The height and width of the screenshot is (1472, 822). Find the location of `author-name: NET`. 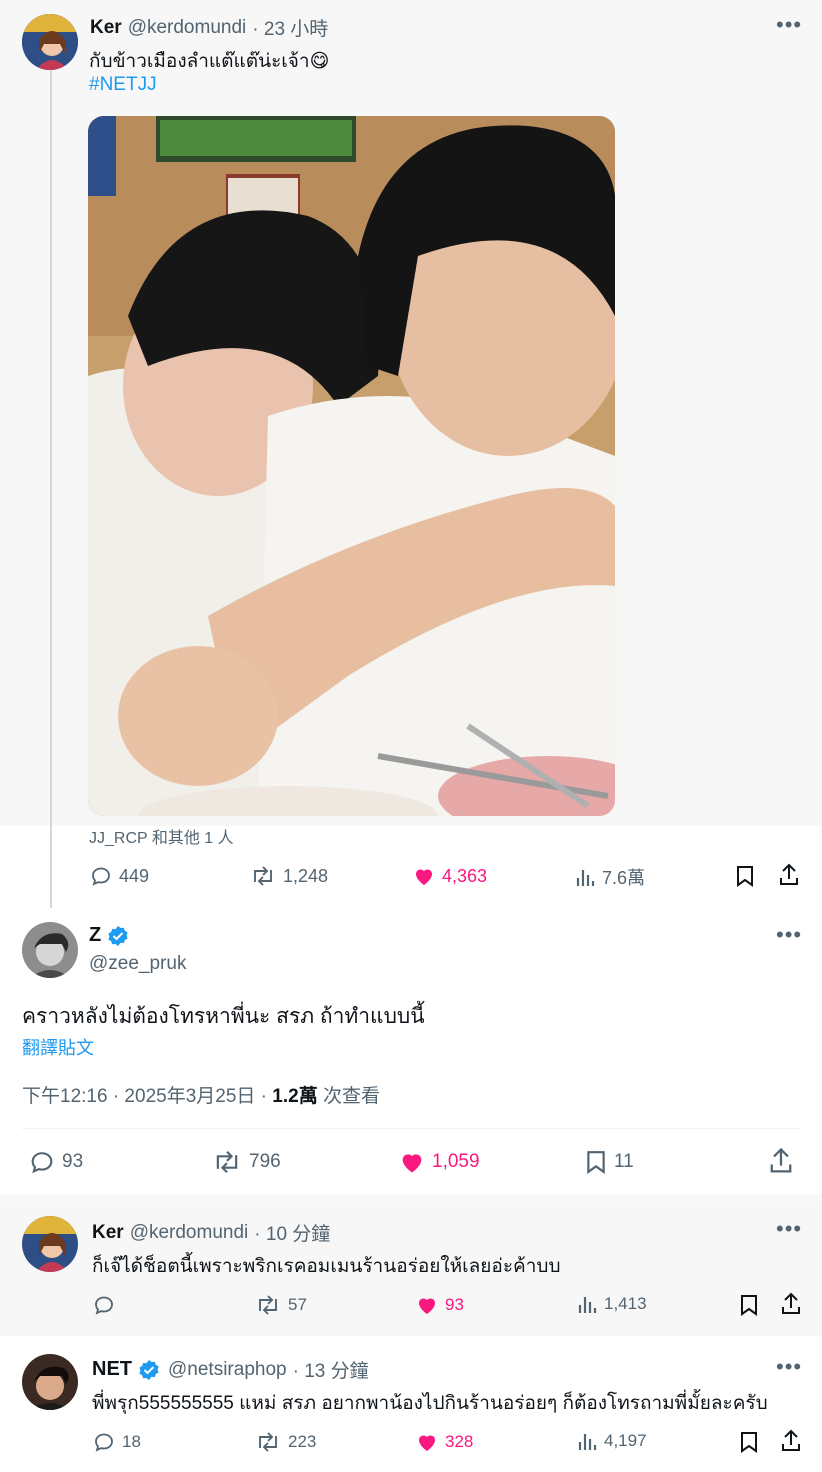

author-name: NET is located at coordinates (112, 1369).